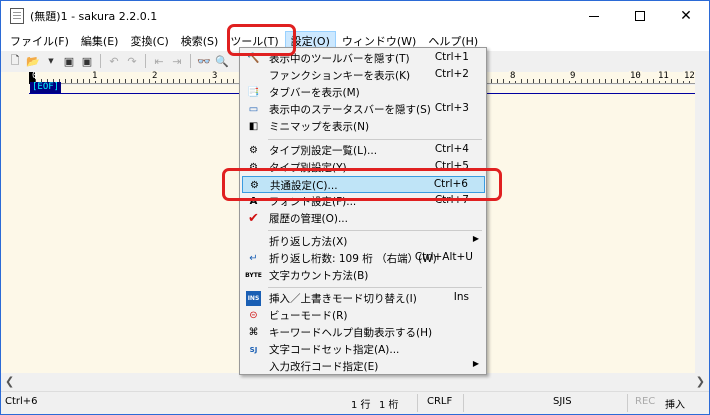 Image resolution: width=710 pixels, height=415 pixels. I want to click on settings-menu-item: 折り返し方法(X) ▶, so click(363, 241).